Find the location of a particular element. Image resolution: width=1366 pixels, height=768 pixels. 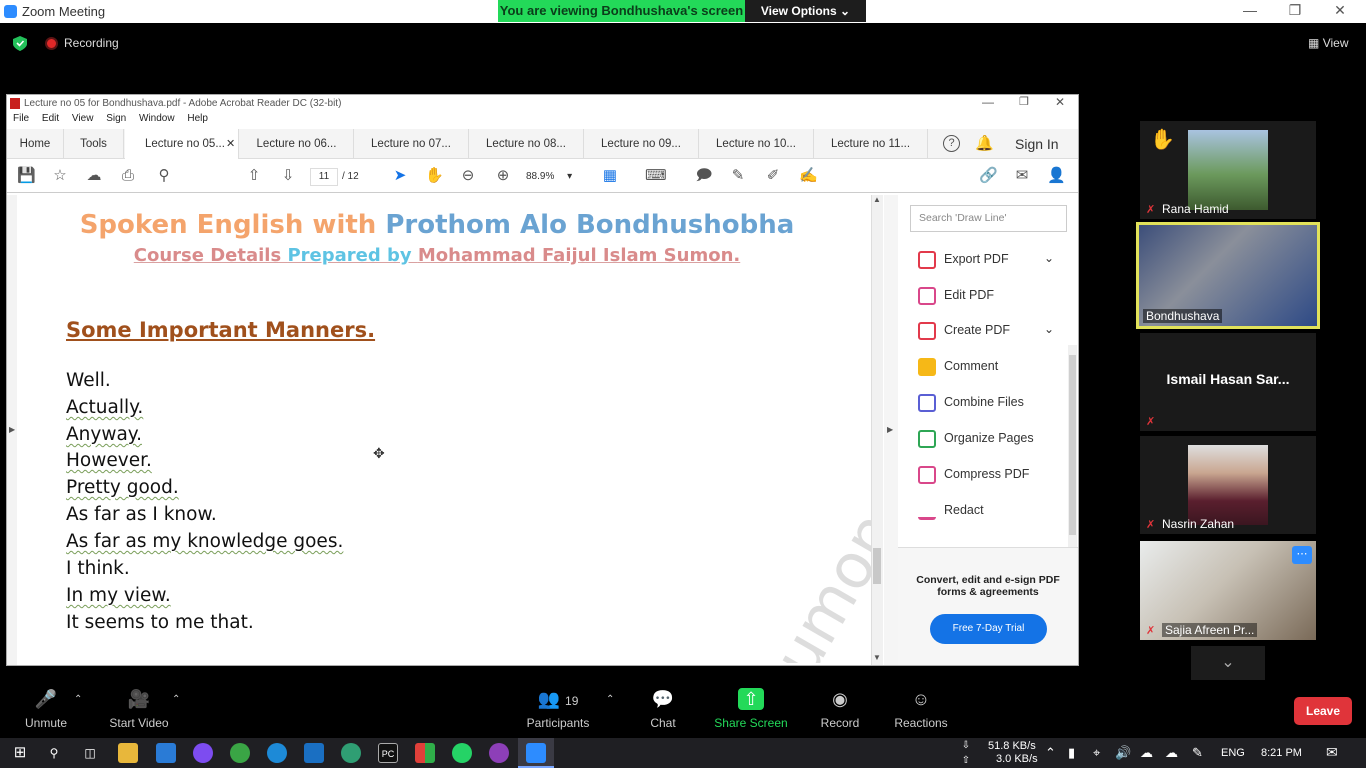

tool-comment: Comment is located at coordinates (993, 367).